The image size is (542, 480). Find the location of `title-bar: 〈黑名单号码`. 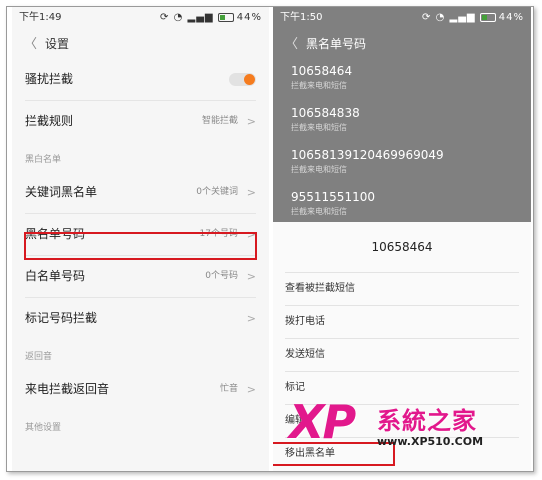

title-bar: 〈黑名单号码 is located at coordinates (402, 44).